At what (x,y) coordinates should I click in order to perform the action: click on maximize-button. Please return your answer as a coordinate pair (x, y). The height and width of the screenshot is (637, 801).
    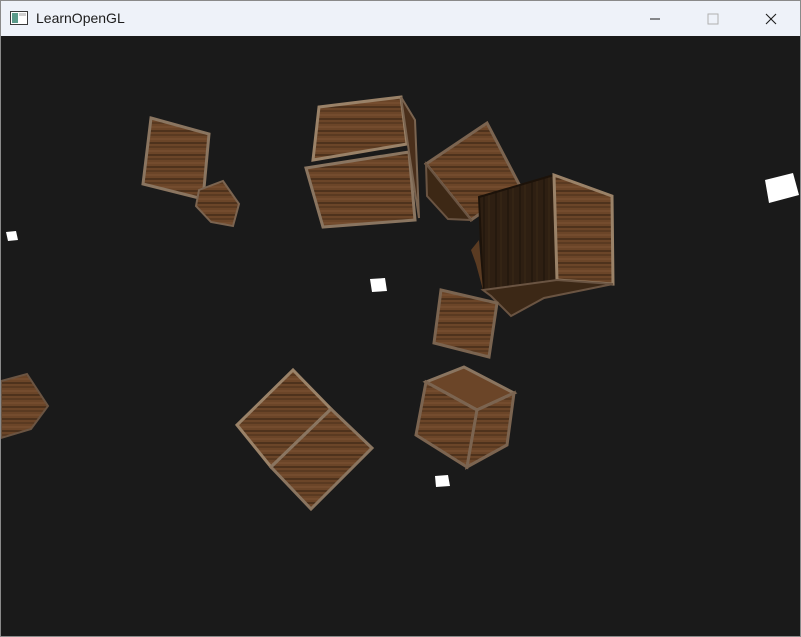
    Looking at the image, I should click on (713, 18).